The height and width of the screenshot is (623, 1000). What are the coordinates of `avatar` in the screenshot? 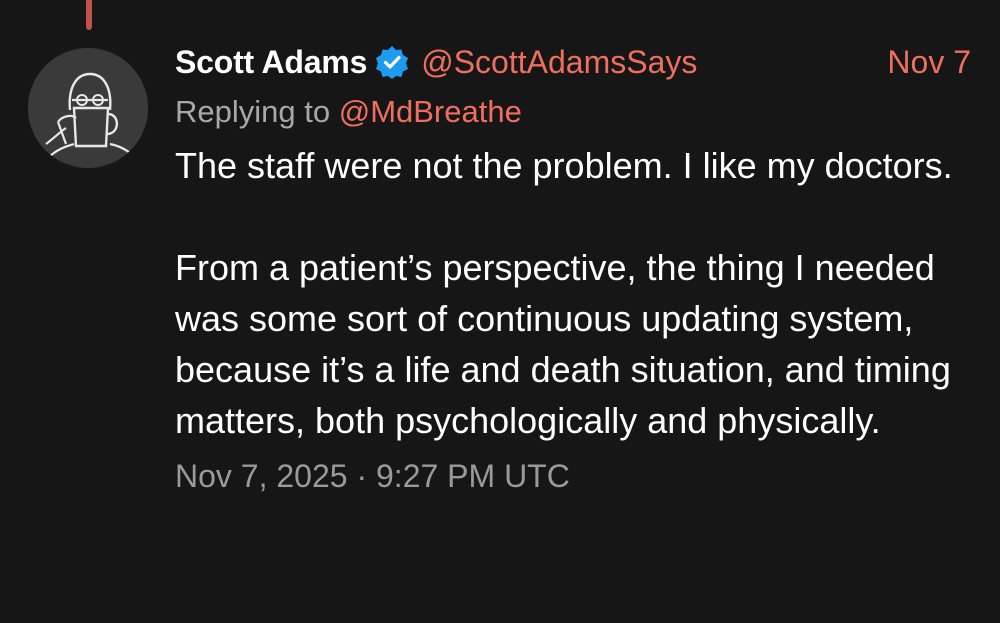 It's located at (88, 108).